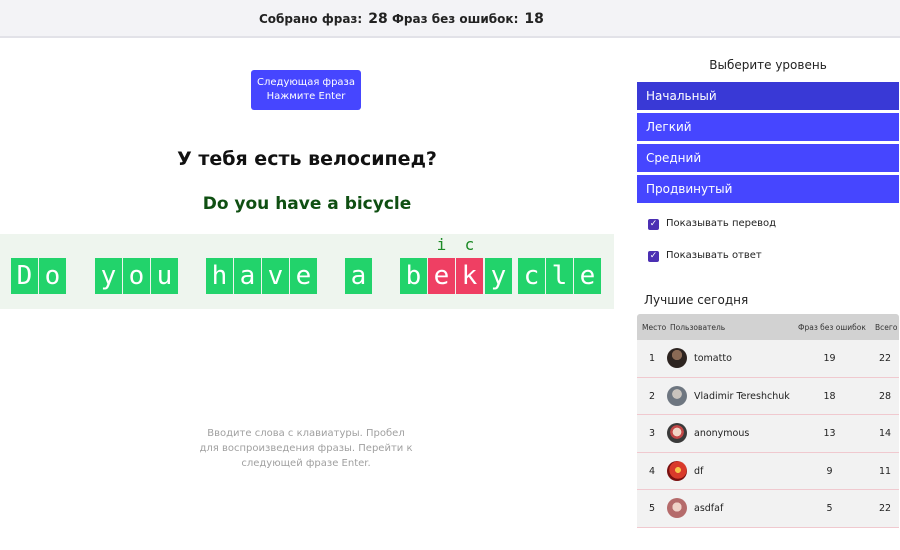  I want to click on no-error-phrases-label: Фраз без ошибок:, so click(455, 19).